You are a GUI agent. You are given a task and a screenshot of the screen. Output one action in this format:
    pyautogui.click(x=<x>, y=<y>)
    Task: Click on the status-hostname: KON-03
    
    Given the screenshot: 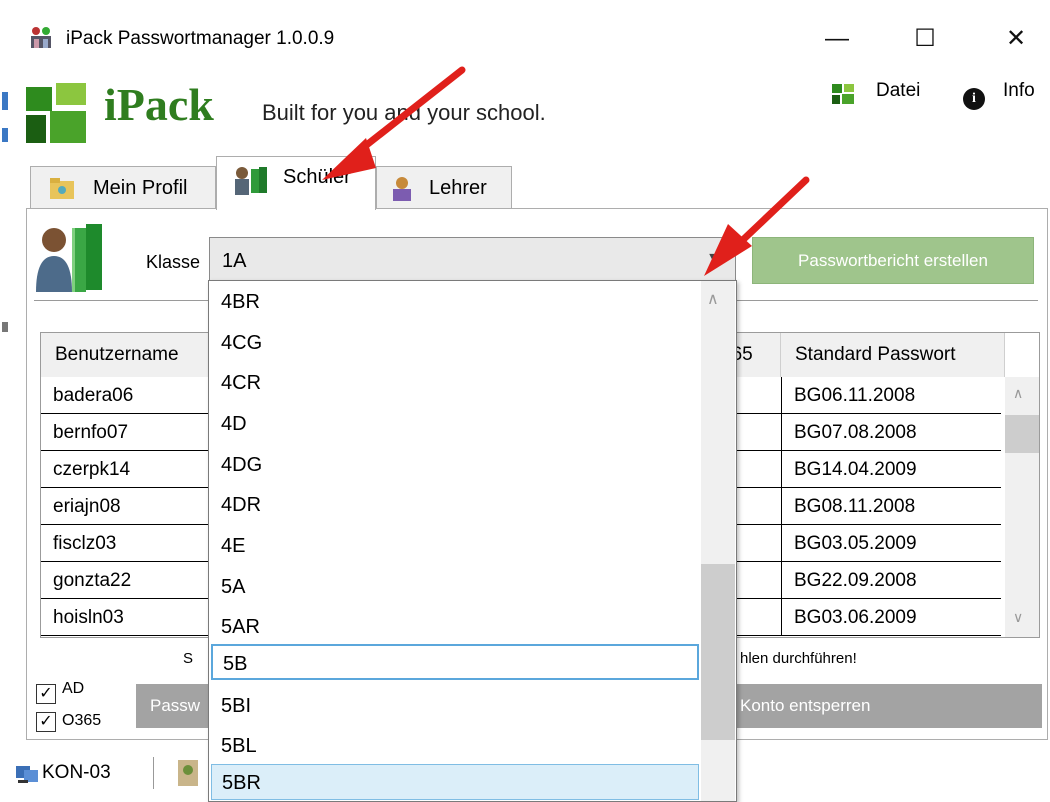 What is the action you would take?
    pyautogui.click(x=76, y=772)
    